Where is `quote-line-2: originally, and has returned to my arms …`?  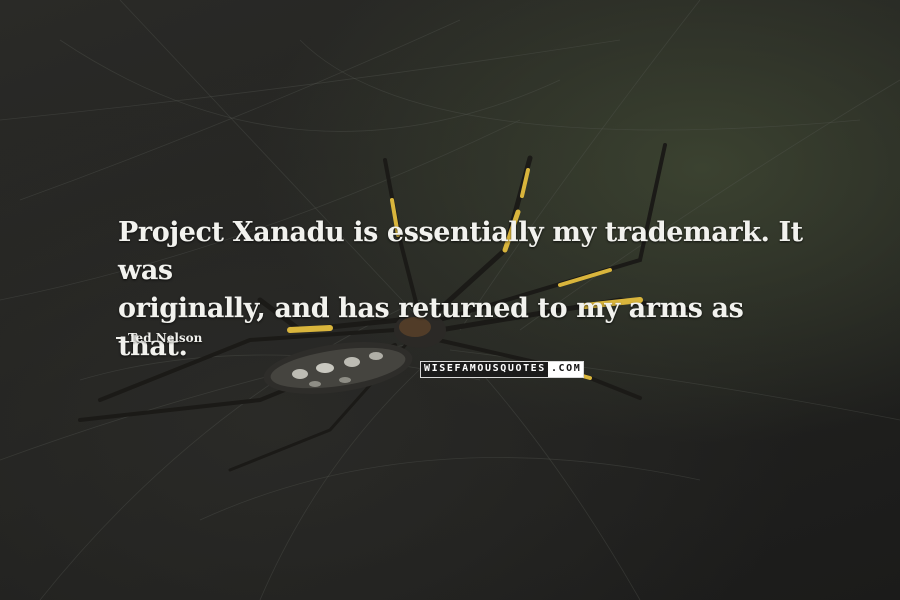 quote-line-2: originally, and has returned to my arms … is located at coordinates (431, 327).